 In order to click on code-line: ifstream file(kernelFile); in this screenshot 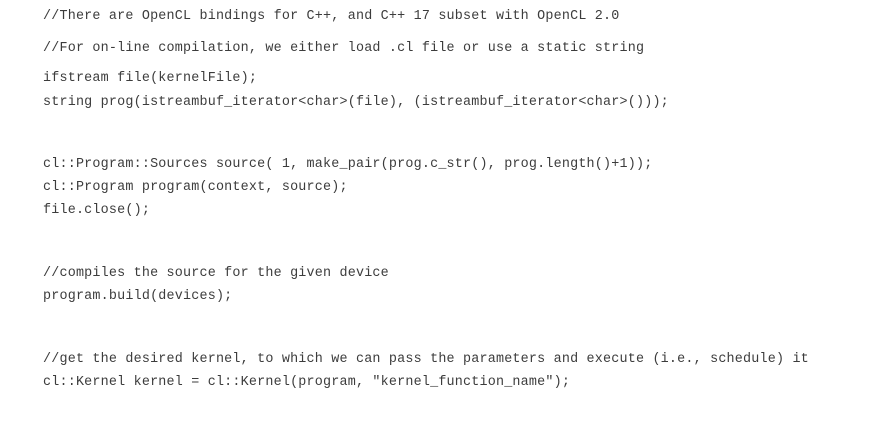, I will do `click(150, 78)`.